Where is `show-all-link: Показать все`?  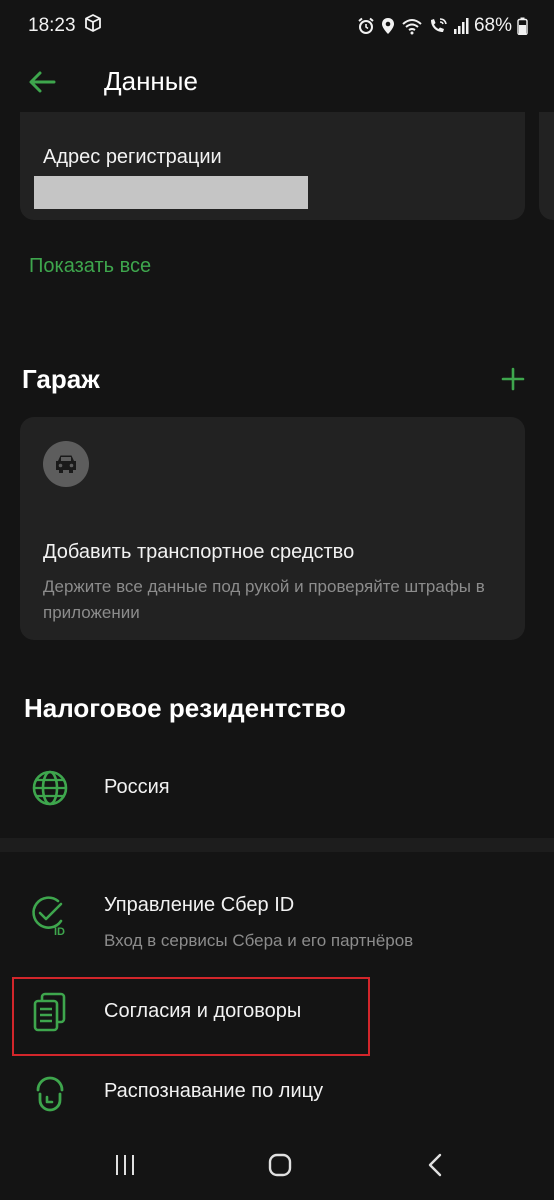 show-all-link: Показать все is located at coordinates (90, 266).